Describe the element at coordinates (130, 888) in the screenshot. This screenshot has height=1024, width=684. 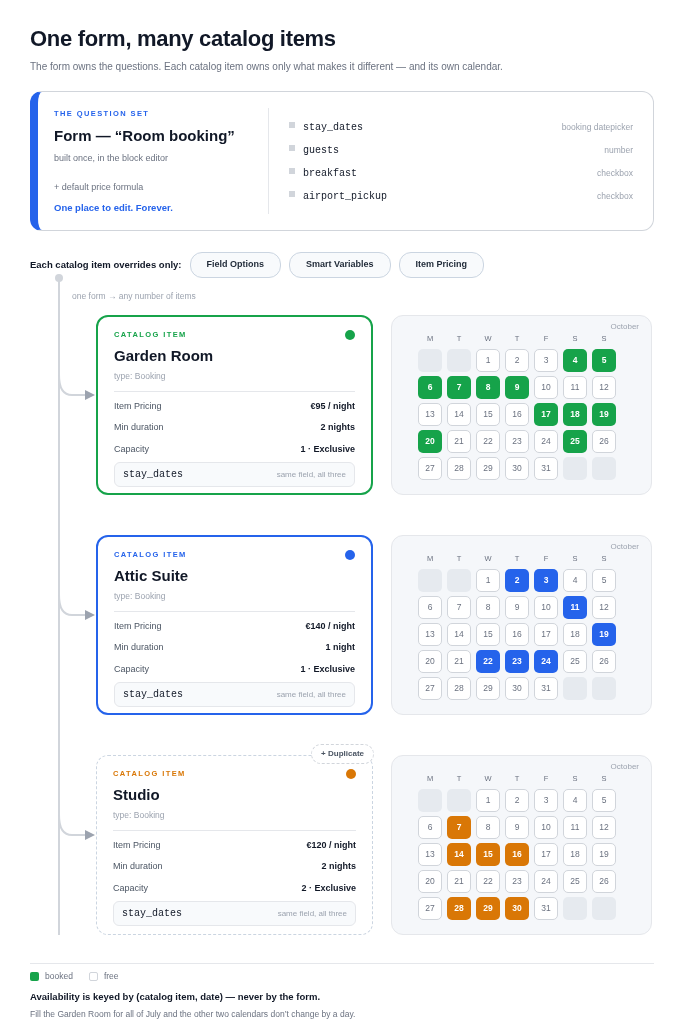
I see `property-label: Capacity` at that location.